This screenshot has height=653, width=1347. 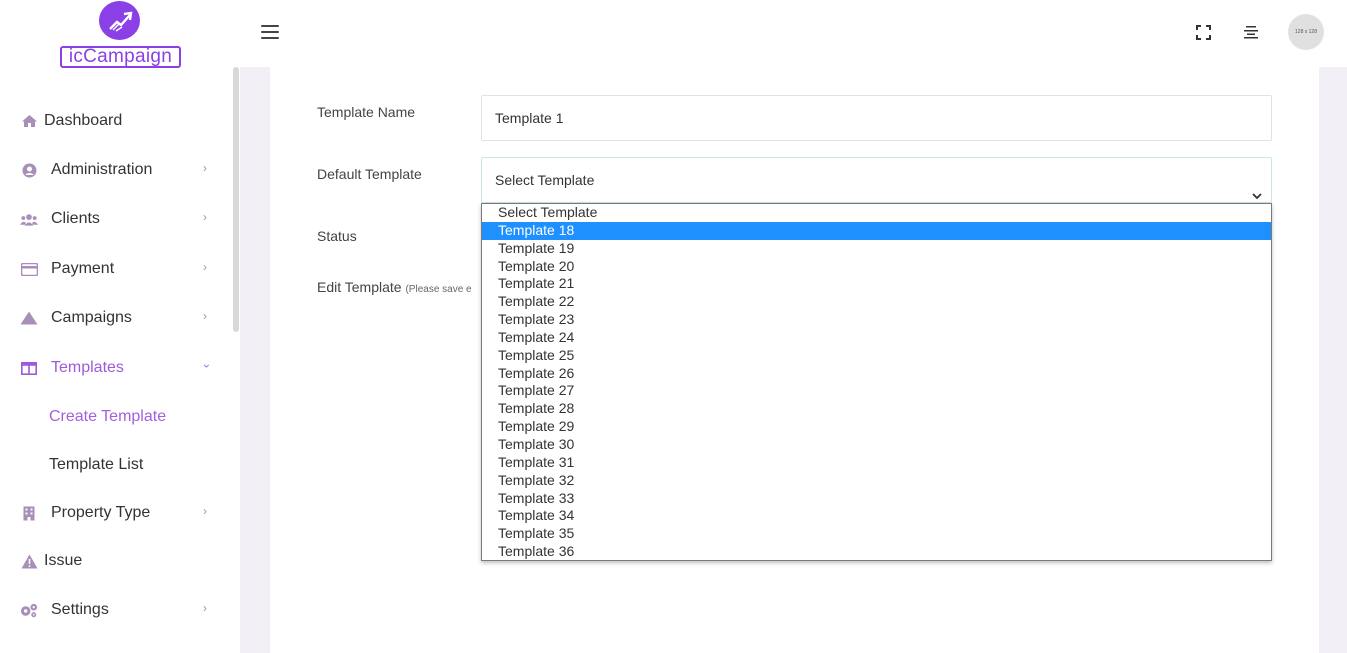 I want to click on topbar: 128 x 128, so click(x=793, y=33).